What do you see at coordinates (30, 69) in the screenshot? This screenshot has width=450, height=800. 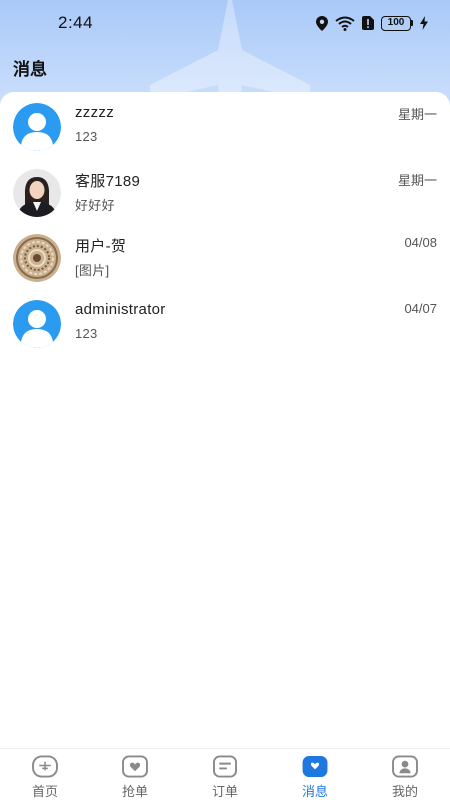 I see `page-title: 消息` at bounding box center [30, 69].